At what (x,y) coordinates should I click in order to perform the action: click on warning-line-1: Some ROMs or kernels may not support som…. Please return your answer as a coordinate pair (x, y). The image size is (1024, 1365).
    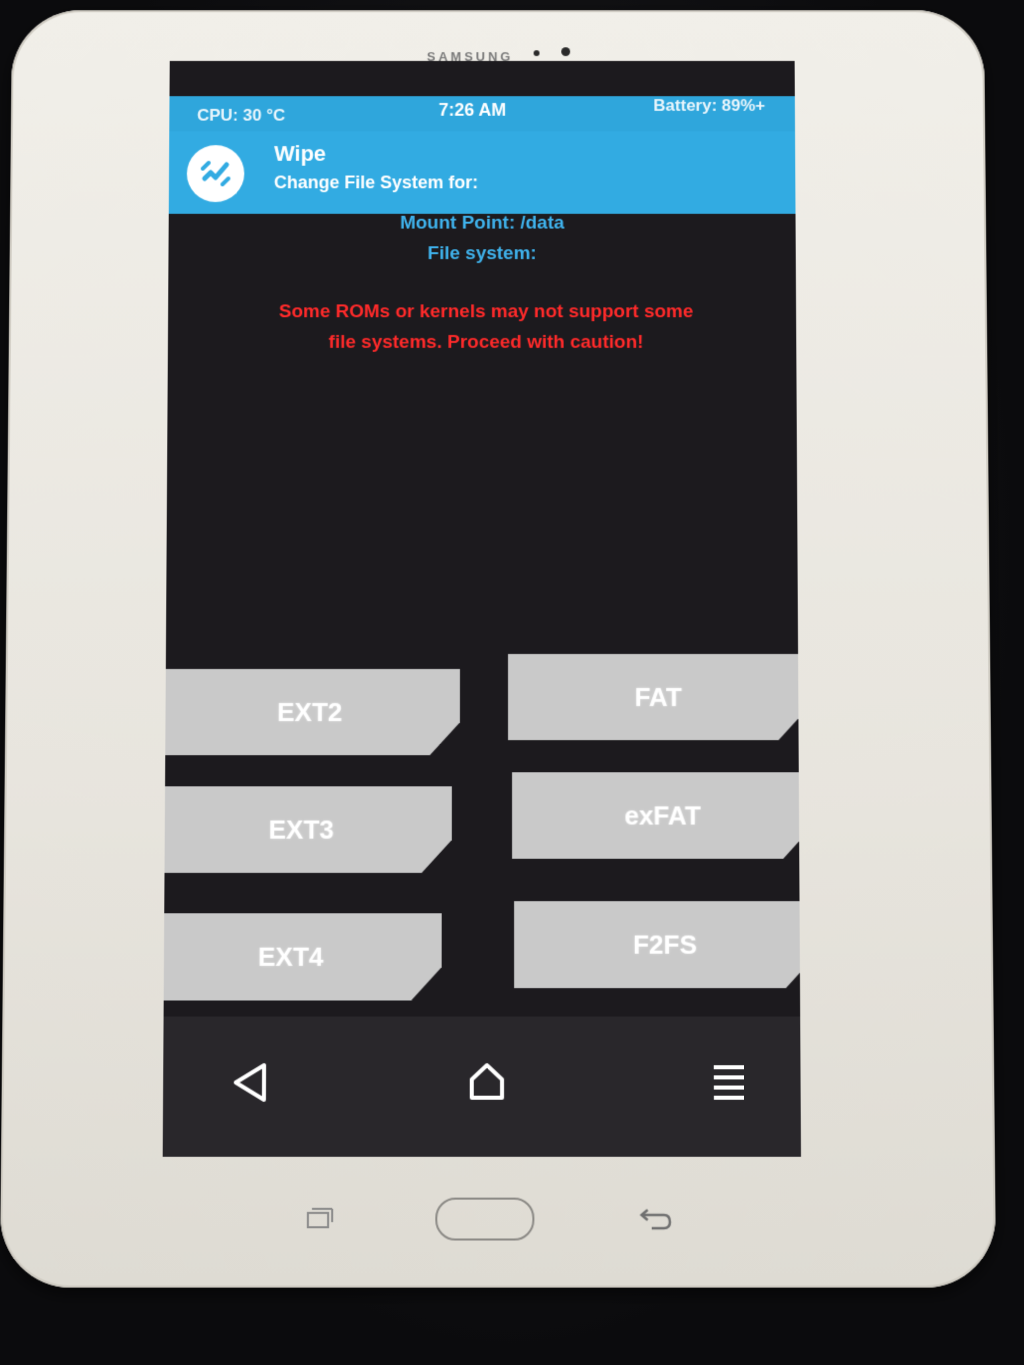
    Looking at the image, I should click on (486, 312).